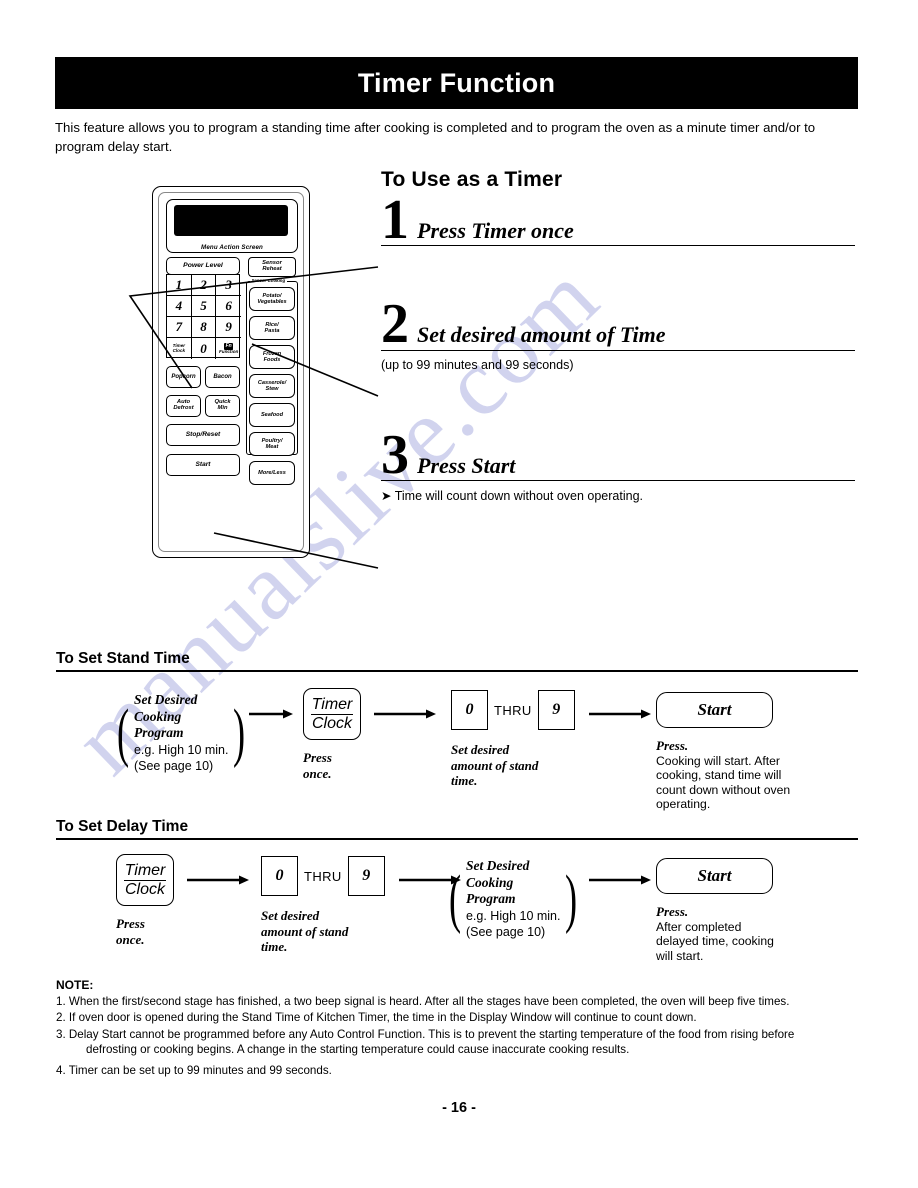 Image resolution: width=918 pixels, height=1188 pixels. I want to click on start-key-stand: Start, so click(714, 710).